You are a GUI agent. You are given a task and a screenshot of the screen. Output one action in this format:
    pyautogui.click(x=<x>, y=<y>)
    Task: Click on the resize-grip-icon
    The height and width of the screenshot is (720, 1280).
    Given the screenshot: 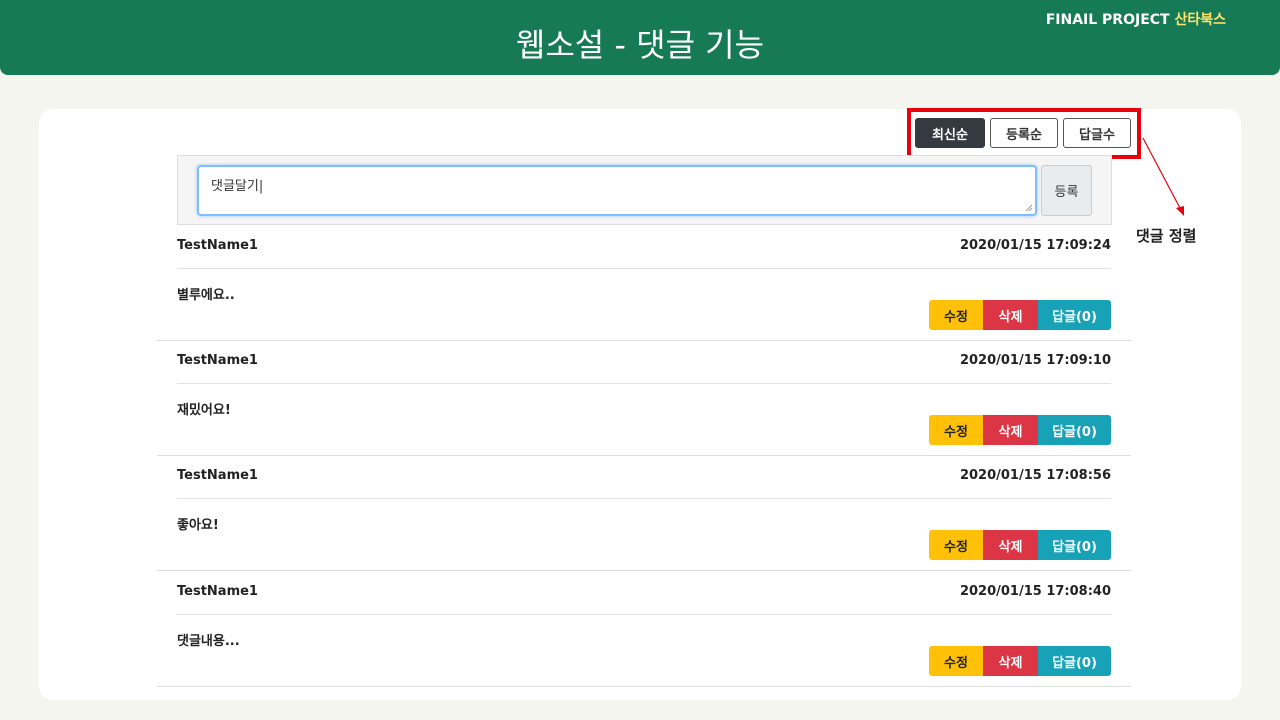 What is the action you would take?
    pyautogui.click(x=1029, y=208)
    